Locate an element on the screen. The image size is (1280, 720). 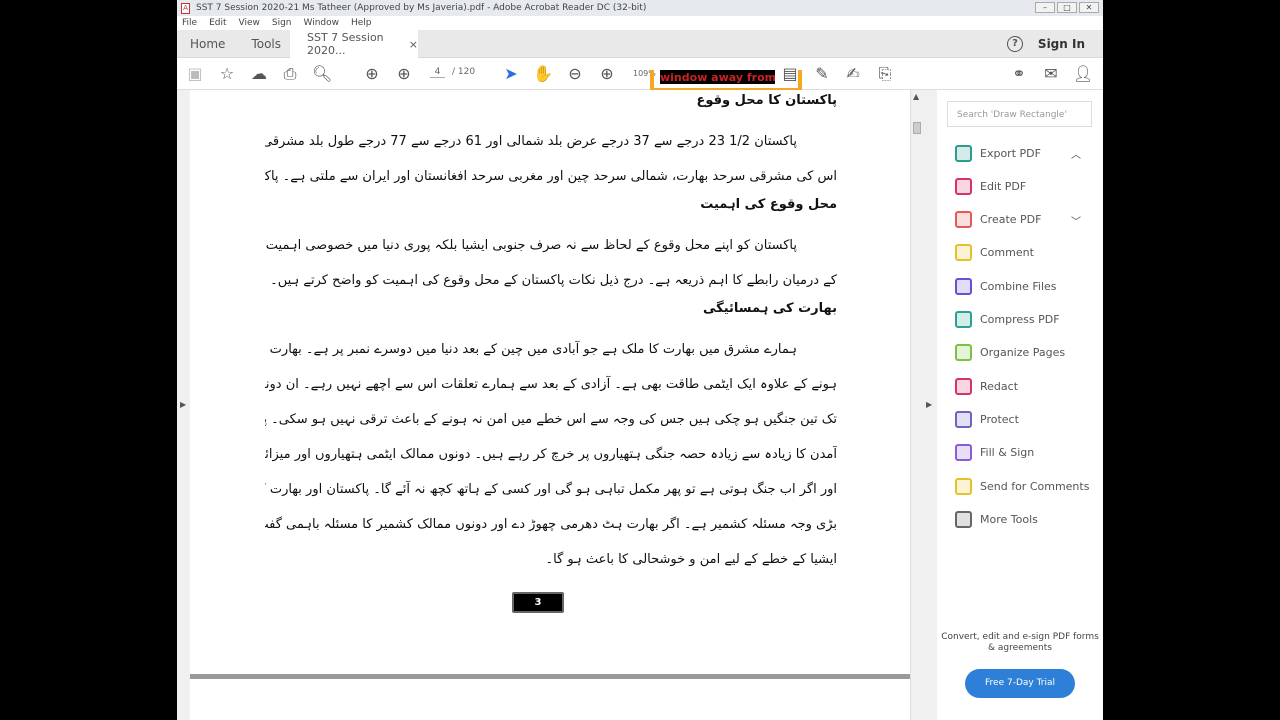
tool-create-pdf: Create PDF is located at coordinates (998, 220).